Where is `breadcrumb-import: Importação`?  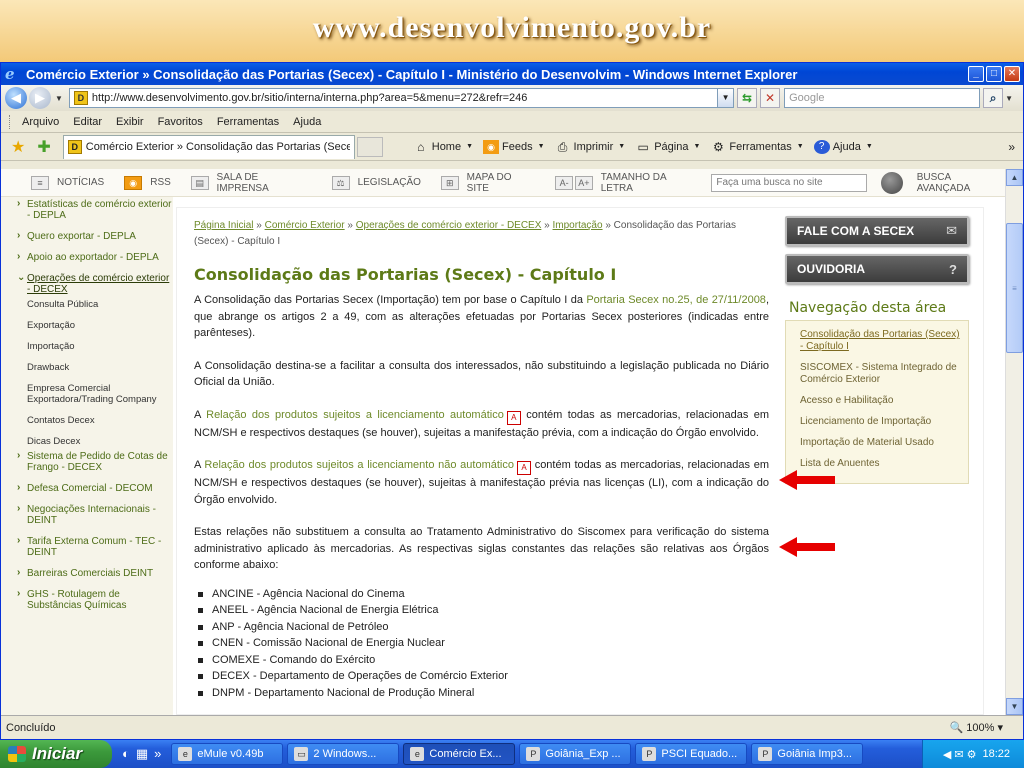 breadcrumb-import: Importação is located at coordinates (578, 225).